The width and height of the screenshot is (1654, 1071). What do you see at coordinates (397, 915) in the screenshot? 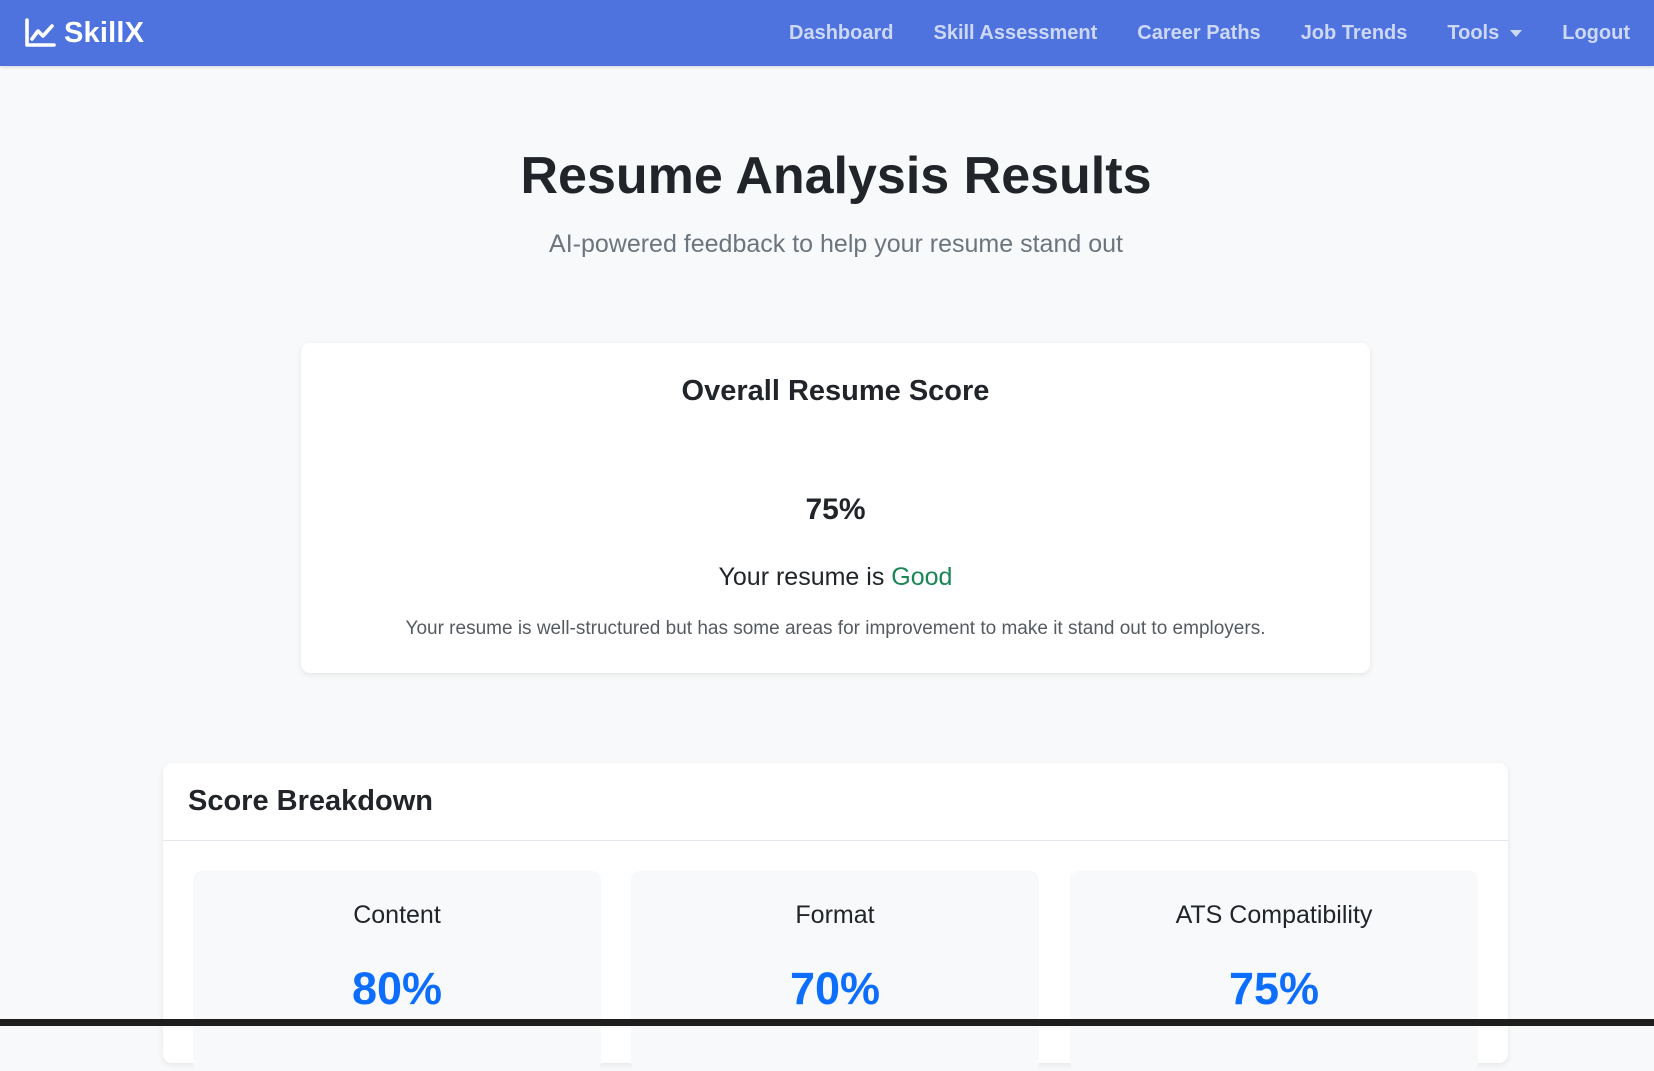
I see `metric-label: Content` at bounding box center [397, 915].